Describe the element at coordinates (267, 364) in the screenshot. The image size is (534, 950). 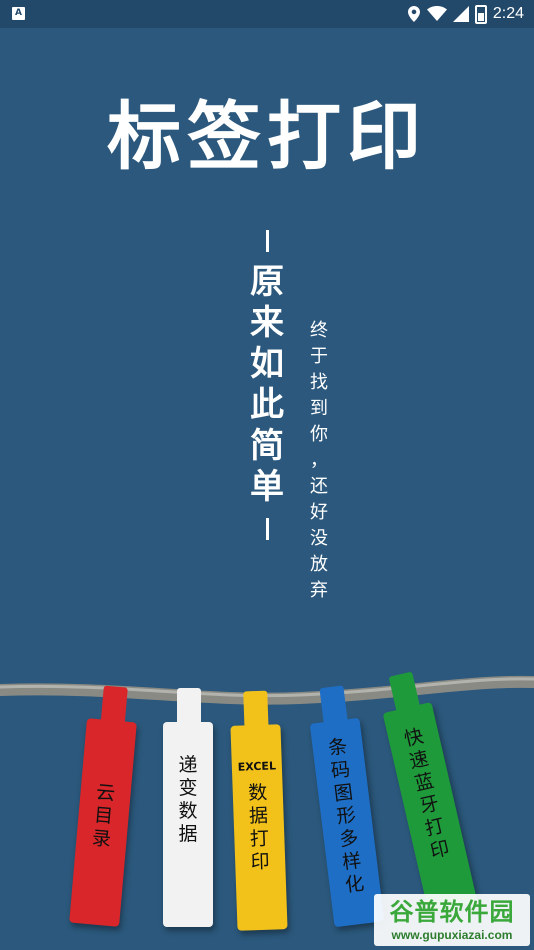
I see `tagline-main-char: 如` at that location.